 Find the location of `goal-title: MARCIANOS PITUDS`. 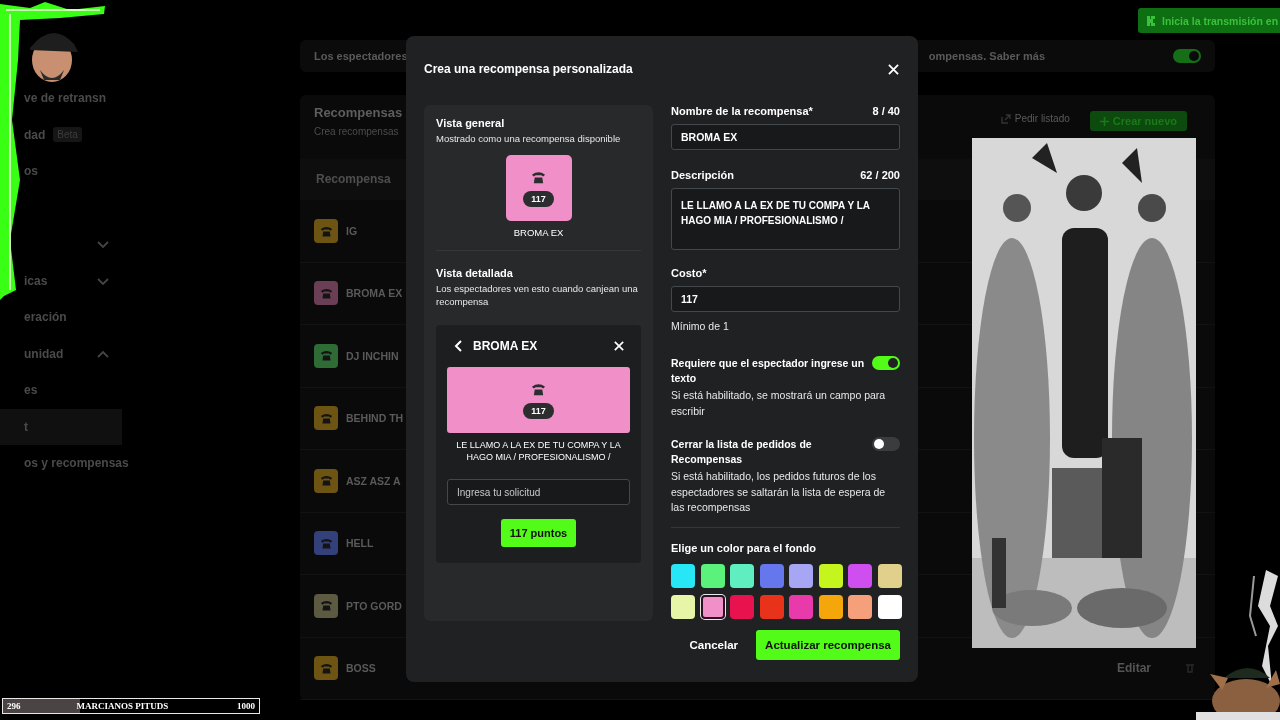

goal-title: MARCIANOS PITUDS is located at coordinates (122, 706).